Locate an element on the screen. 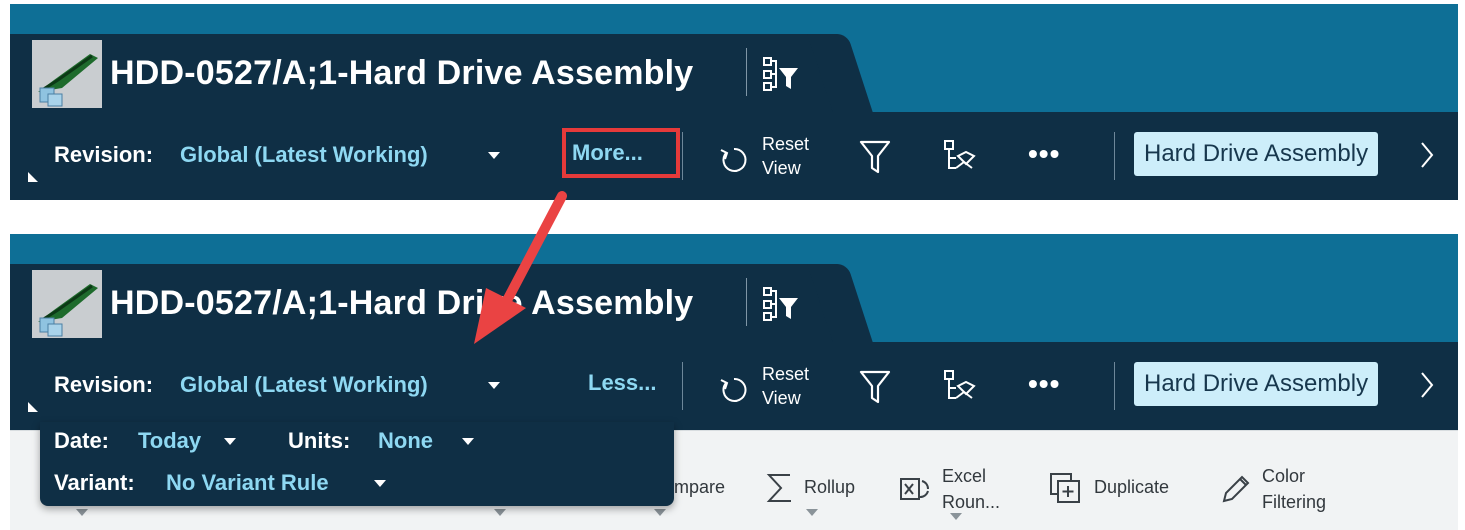  separator-gap is located at coordinates (732, 217).